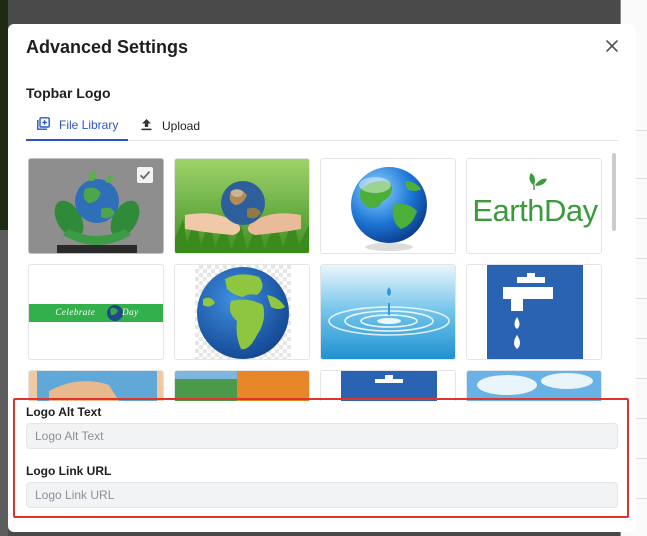 Image resolution: width=647 pixels, height=536 pixels. What do you see at coordinates (146, 126) in the screenshot?
I see `upload-icon` at bounding box center [146, 126].